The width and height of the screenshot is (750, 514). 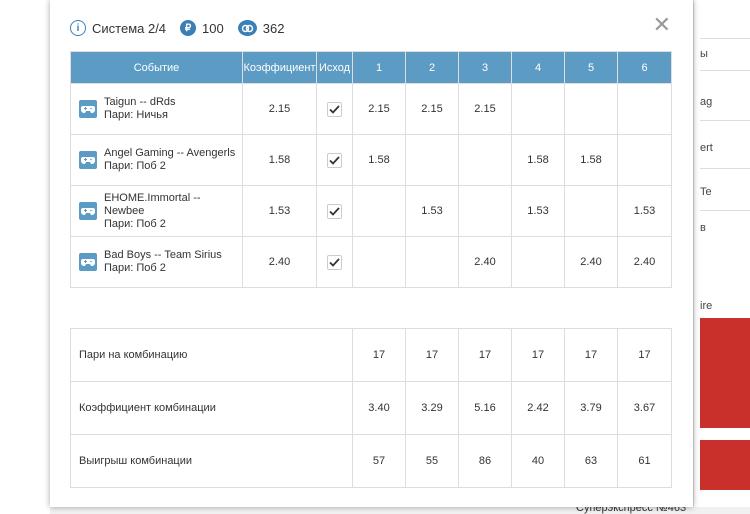 What do you see at coordinates (703, 228) in the screenshot?
I see `bg-text: в` at bounding box center [703, 228].